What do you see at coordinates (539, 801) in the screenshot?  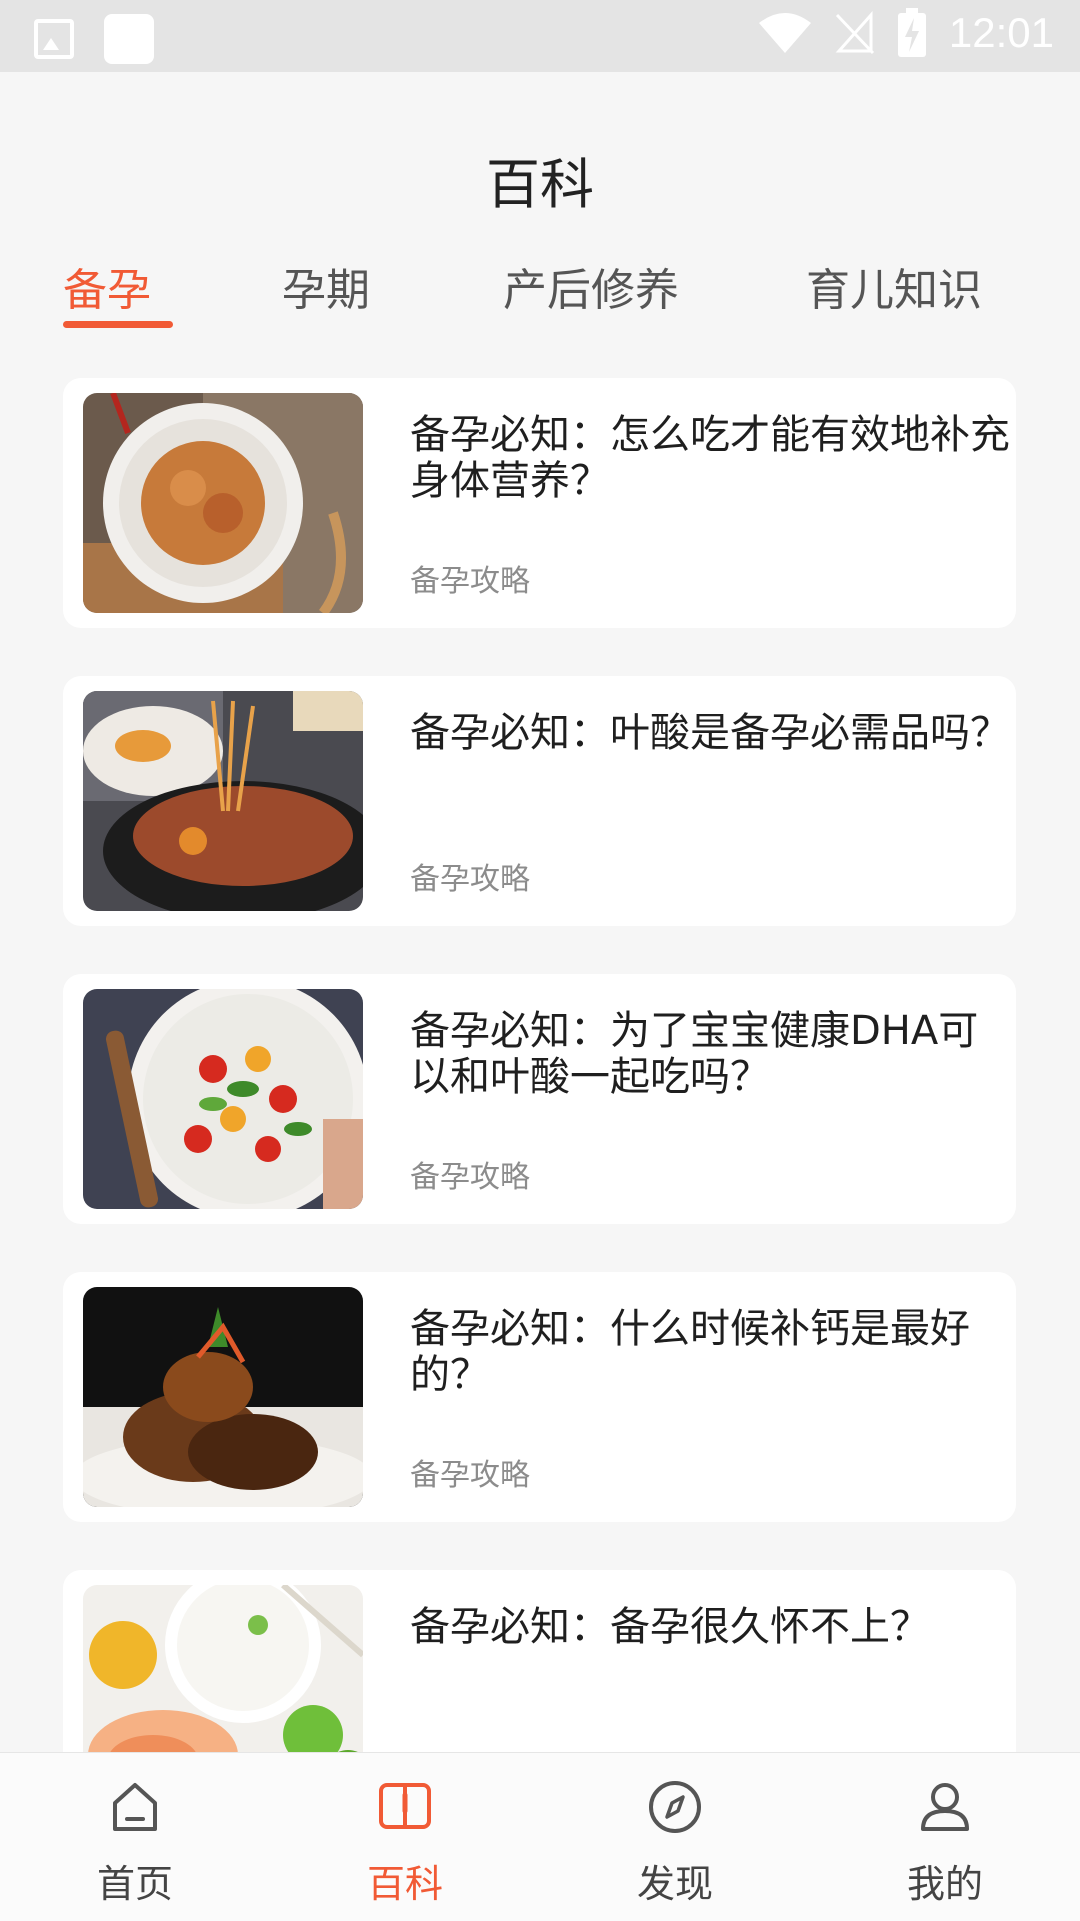 I see `article-card: 备孕必知：叶酸是备孕必需品吗？ 备孕攻略` at bounding box center [539, 801].